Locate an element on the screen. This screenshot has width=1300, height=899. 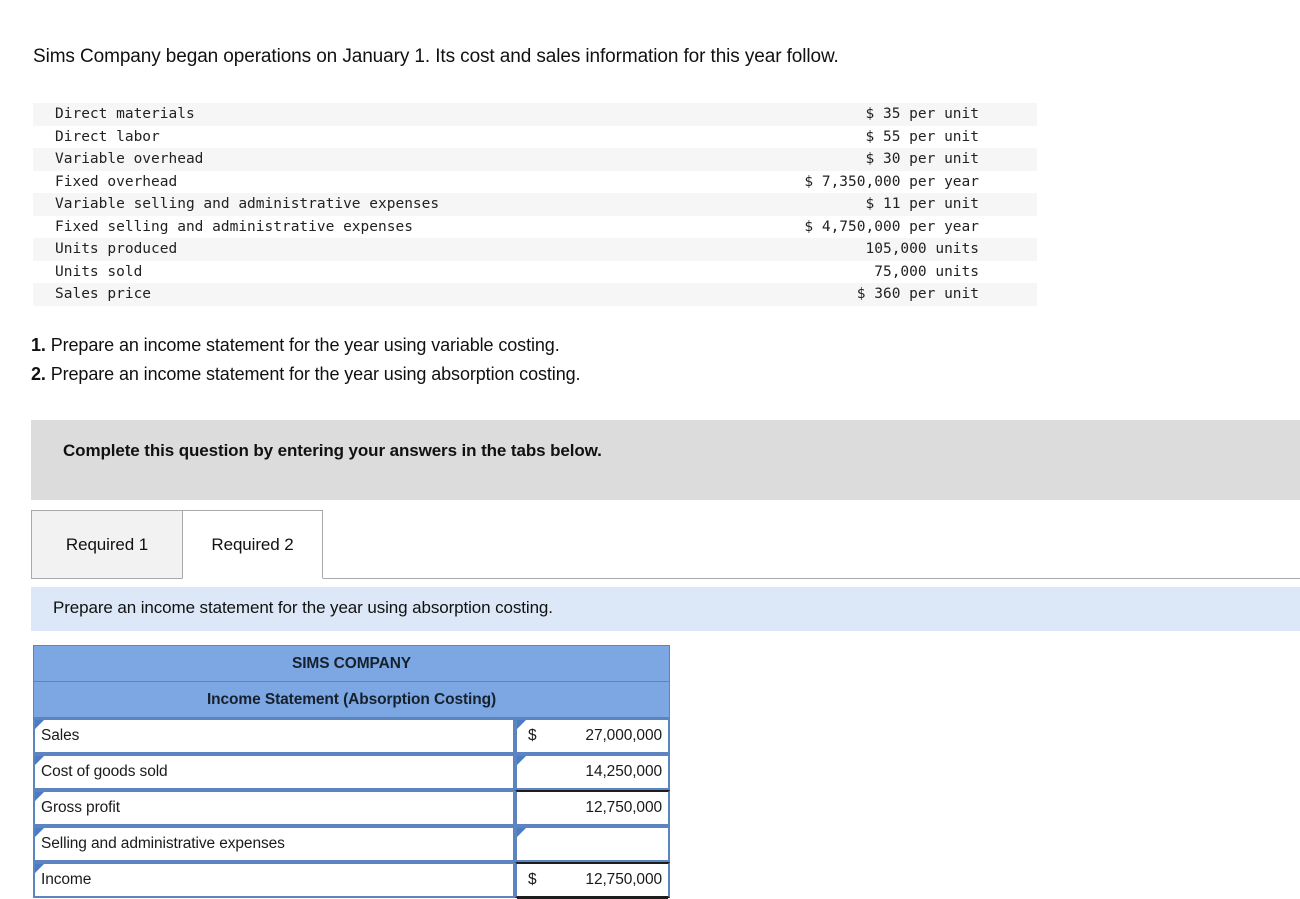
table-row: Units sold 75,000 units is located at coordinates (535, 272).